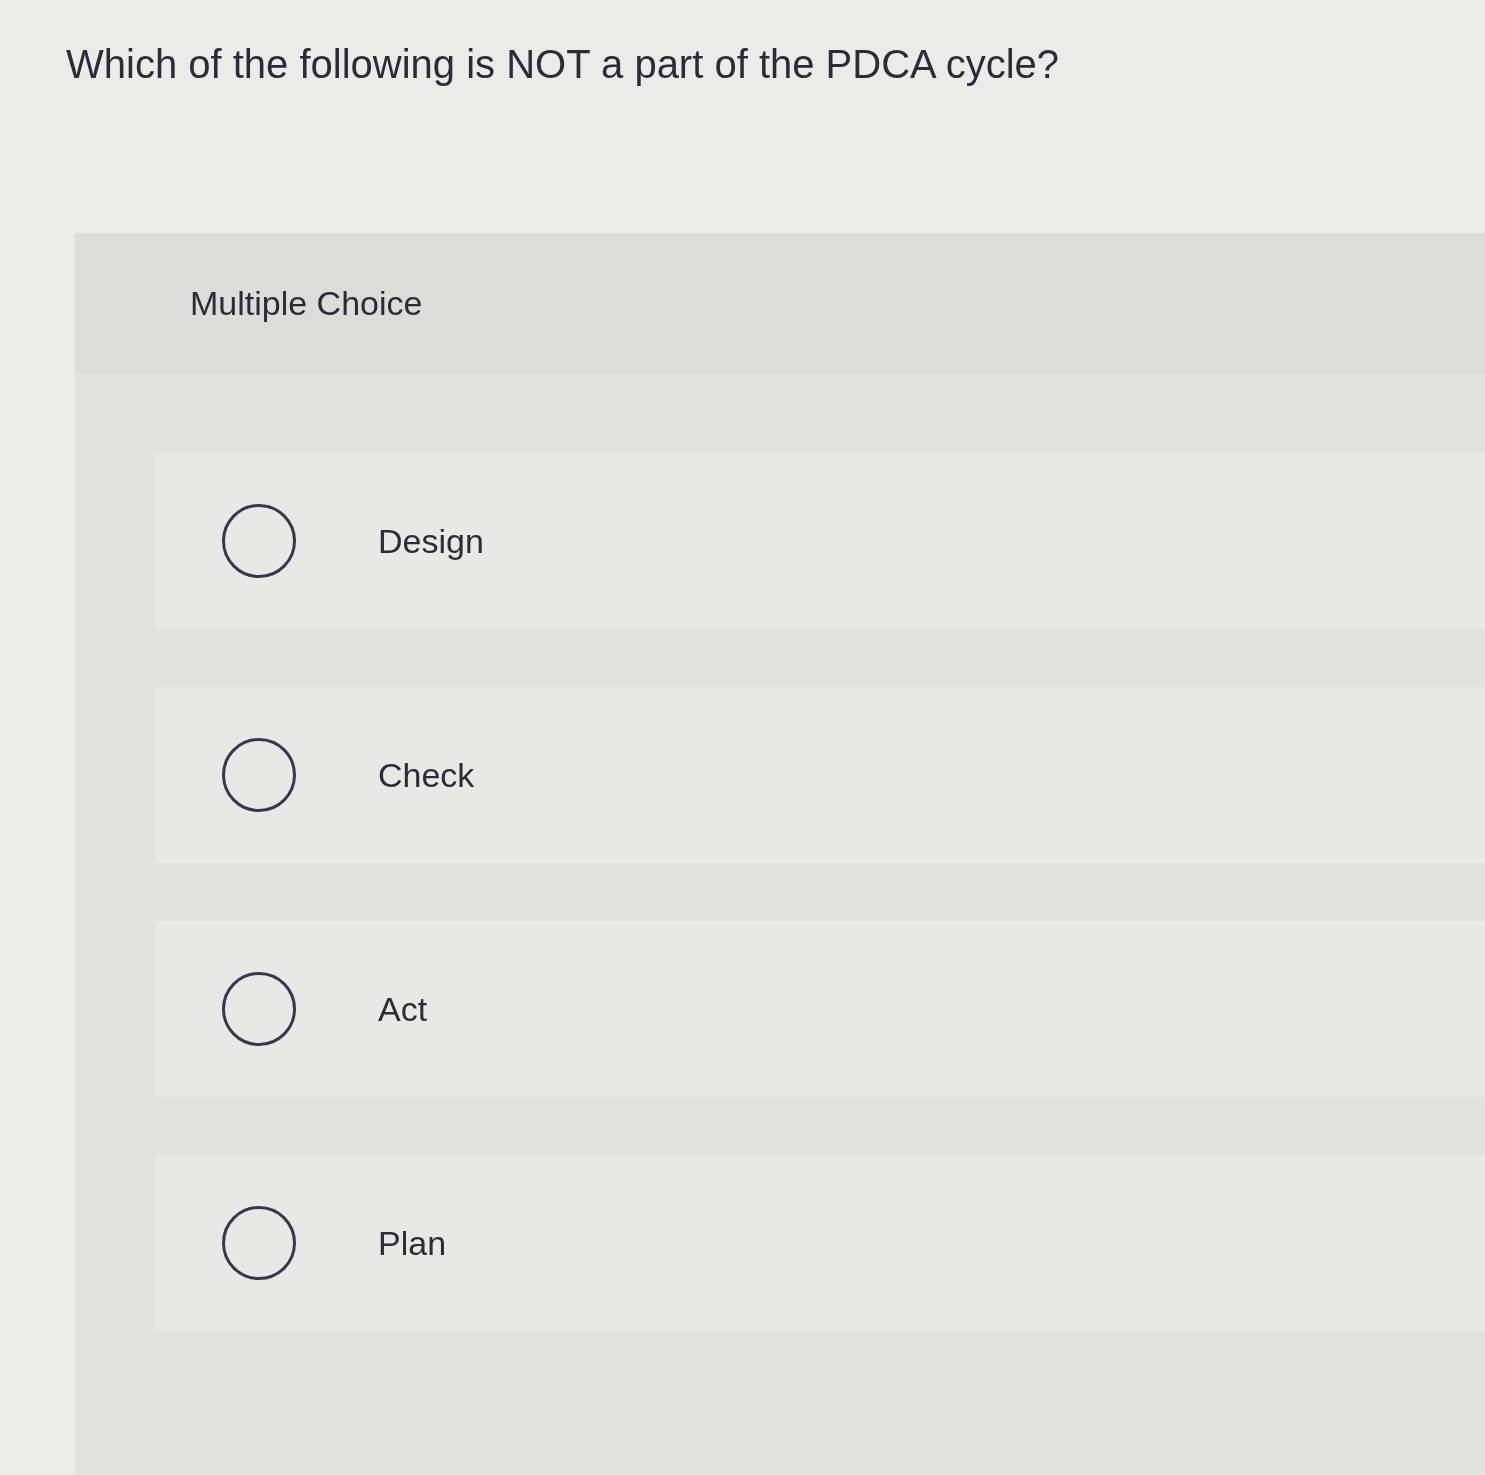 Image resolution: width=1485 pixels, height=1475 pixels. I want to click on question-type-label: Multiple Choice, so click(306, 303).